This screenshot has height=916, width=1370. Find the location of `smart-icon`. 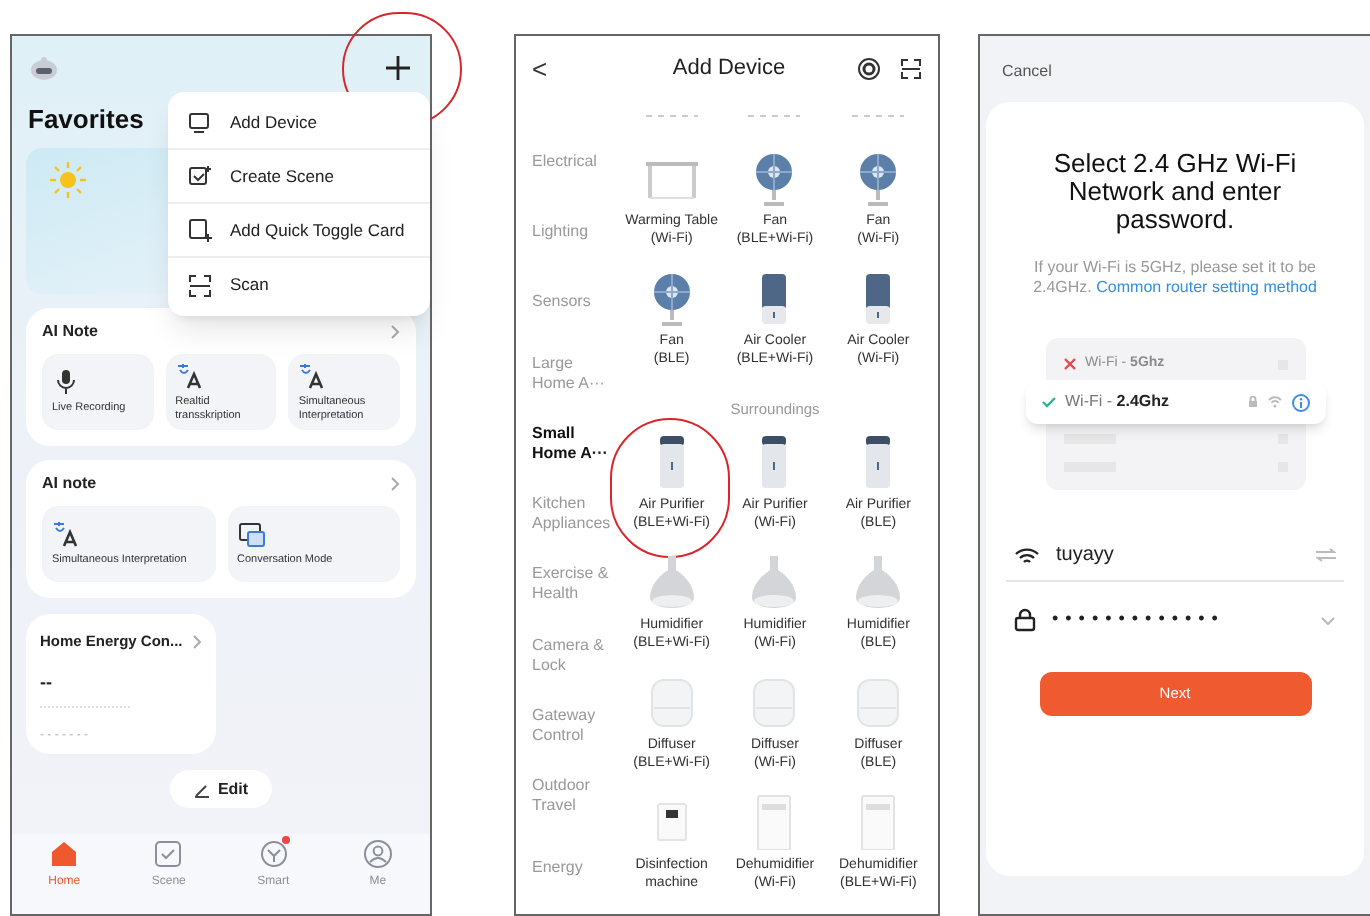

smart-icon is located at coordinates (273, 854).